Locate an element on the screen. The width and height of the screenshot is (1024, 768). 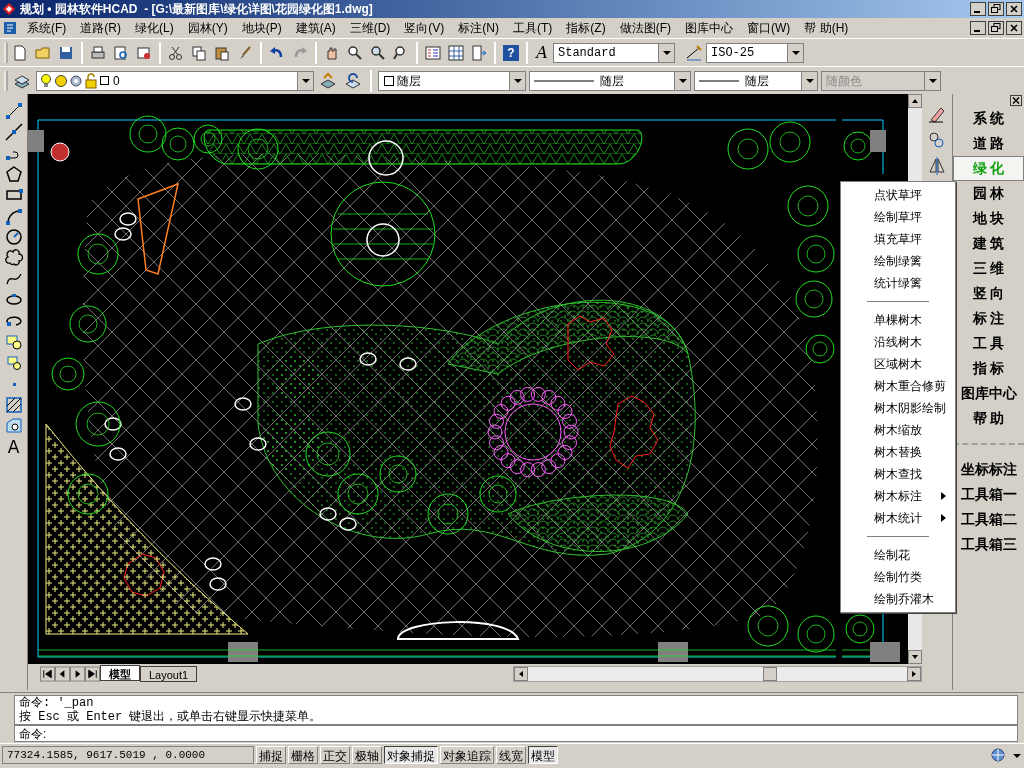
horizontal-scrollbar is located at coordinates (717, 674).